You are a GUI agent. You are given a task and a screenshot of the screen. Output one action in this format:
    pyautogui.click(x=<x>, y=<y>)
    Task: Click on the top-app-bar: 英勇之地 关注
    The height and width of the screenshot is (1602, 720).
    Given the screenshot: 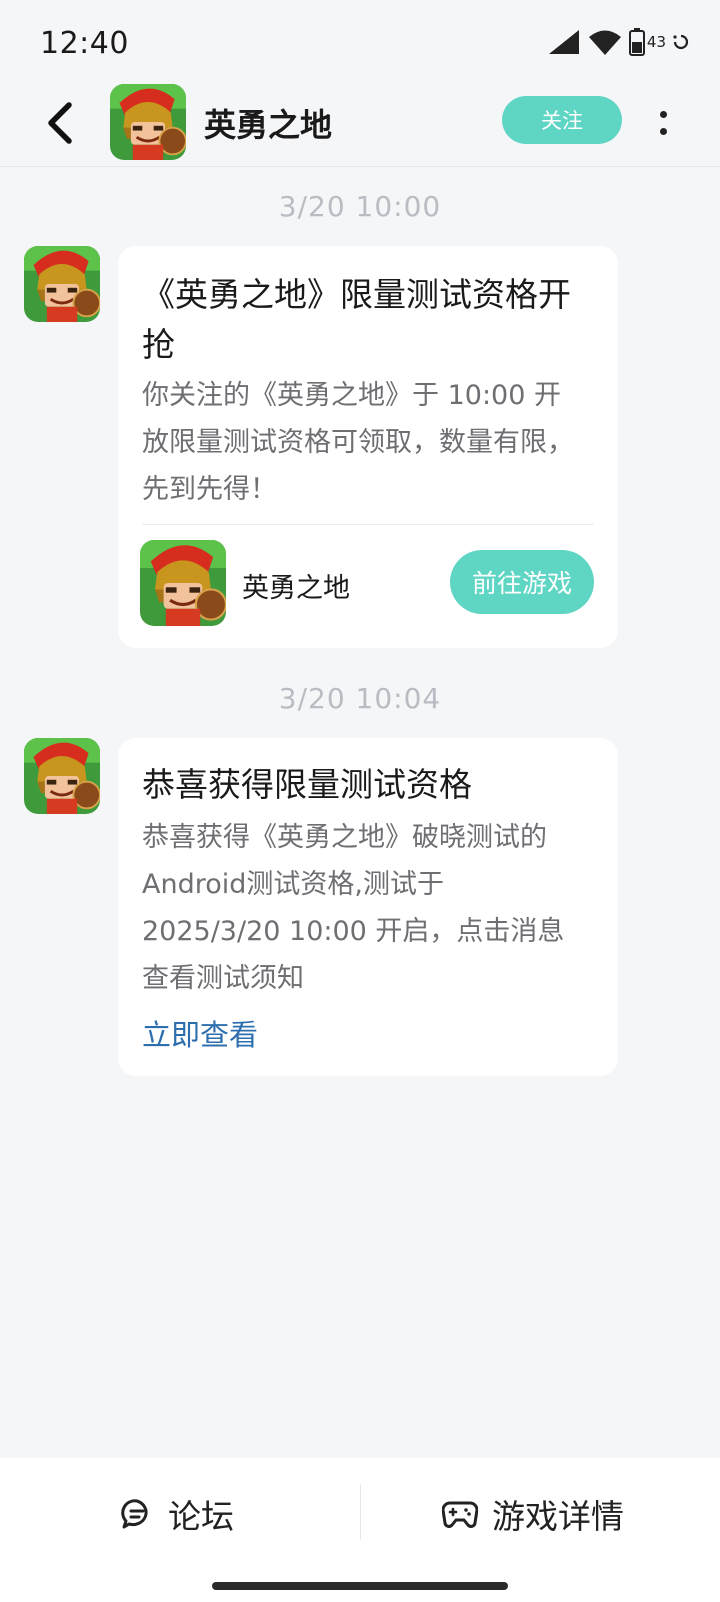 What is the action you would take?
    pyautogui.click(x=360, y=123)
    